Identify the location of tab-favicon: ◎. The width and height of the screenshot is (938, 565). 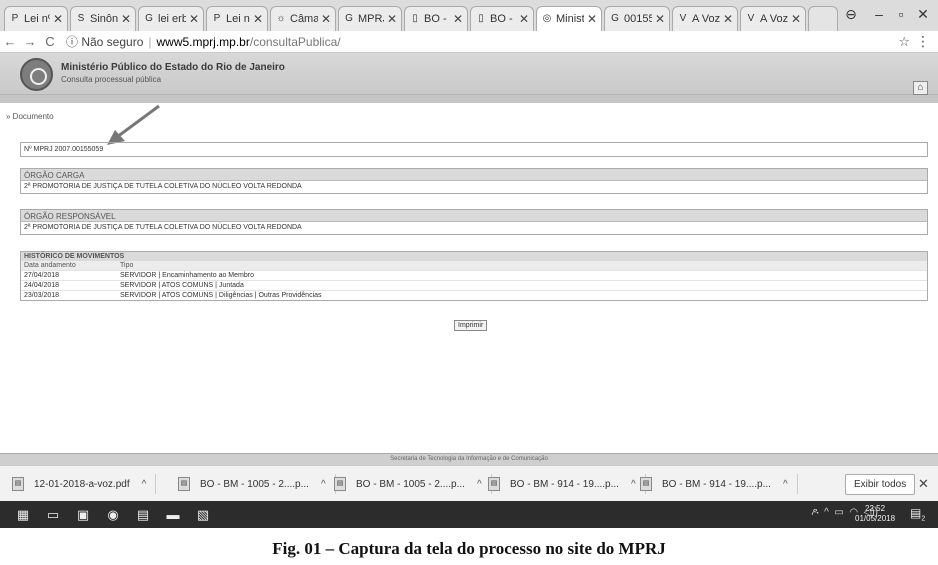
(547, 18).